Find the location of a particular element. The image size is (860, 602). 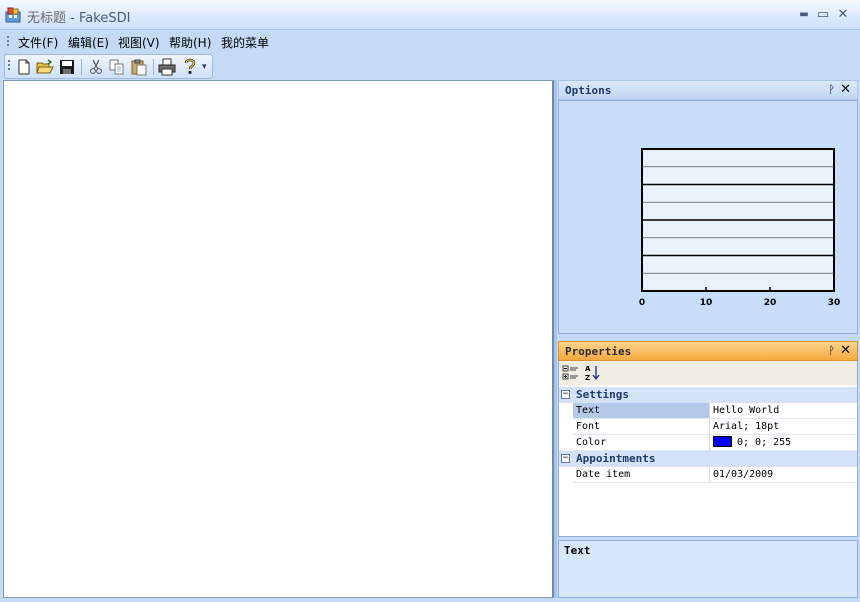

save-icon is located at coordinates (67, 67).